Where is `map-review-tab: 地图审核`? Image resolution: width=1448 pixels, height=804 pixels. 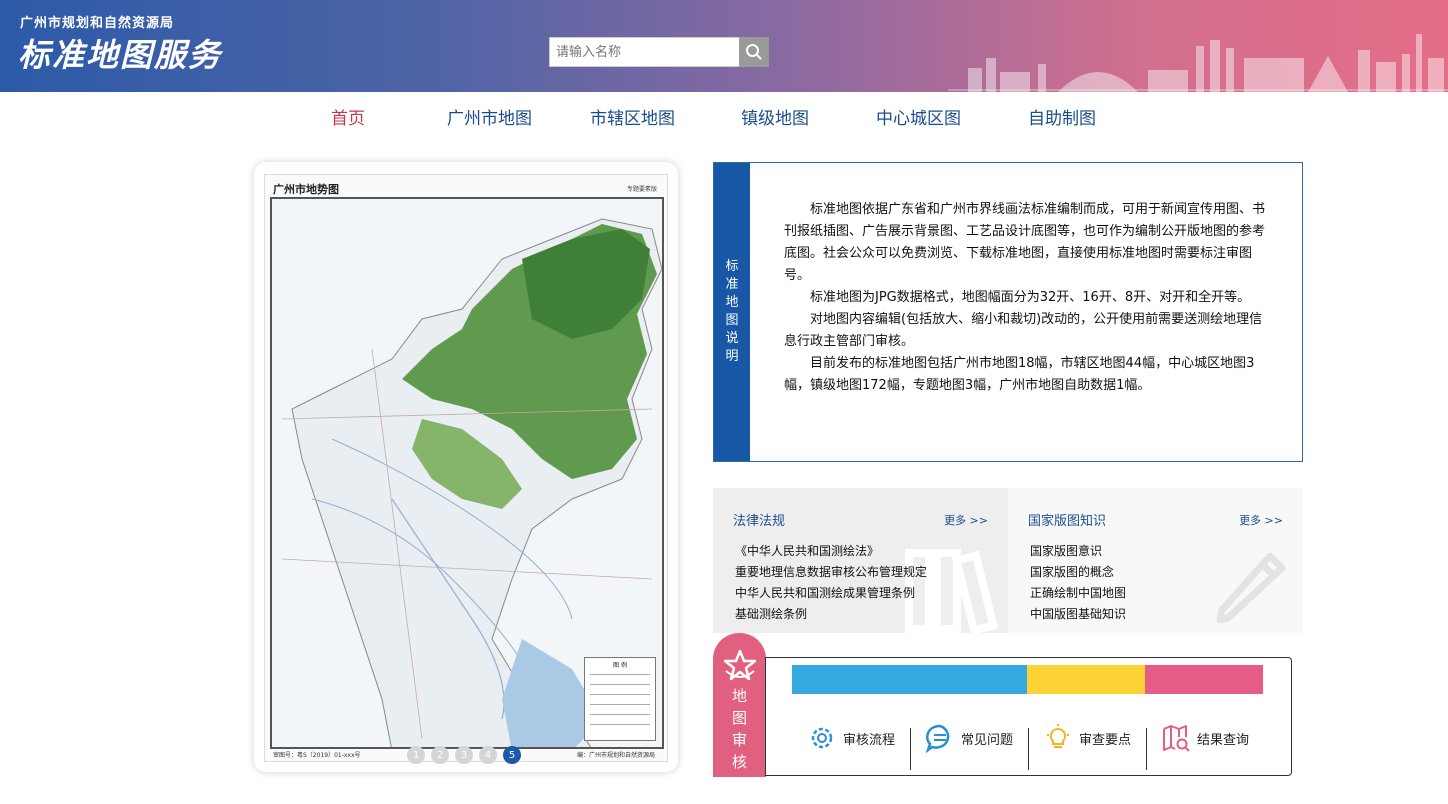
map-review-tab: 地图审核 is located at coordinates (739, 705).